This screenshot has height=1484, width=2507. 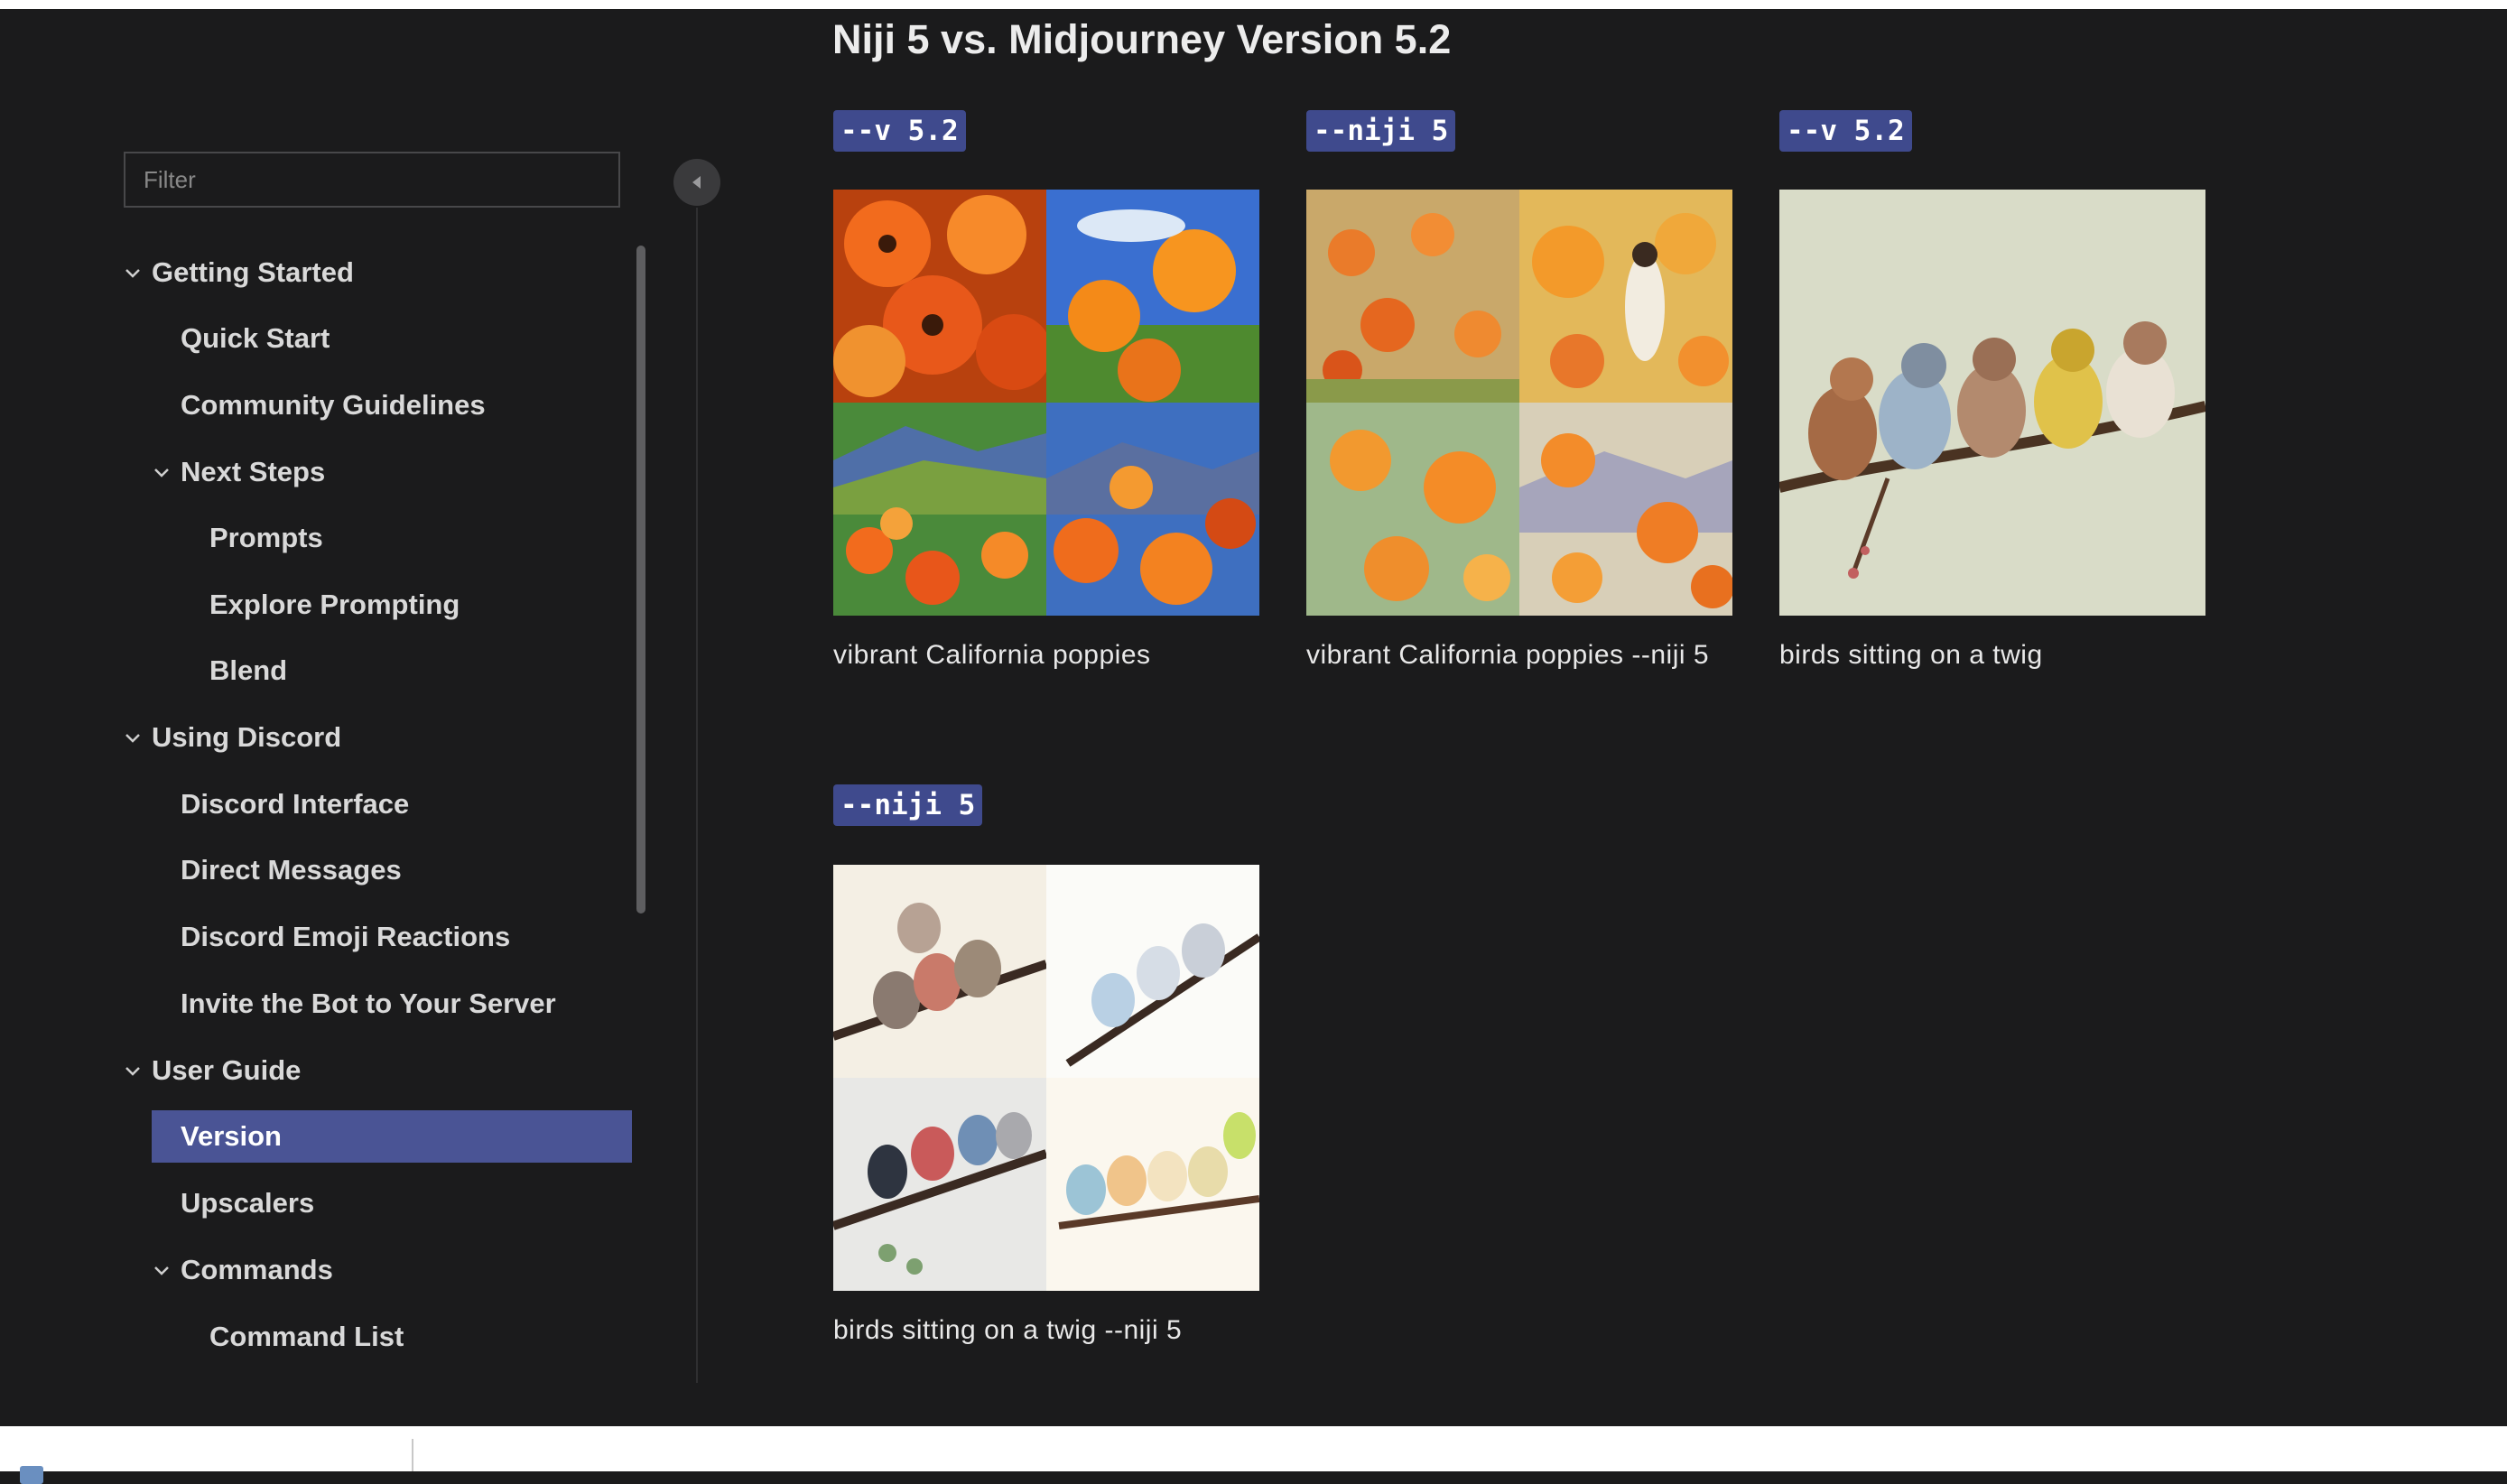 I want to click on taskbar-separator, so click(x=412, y=1455).